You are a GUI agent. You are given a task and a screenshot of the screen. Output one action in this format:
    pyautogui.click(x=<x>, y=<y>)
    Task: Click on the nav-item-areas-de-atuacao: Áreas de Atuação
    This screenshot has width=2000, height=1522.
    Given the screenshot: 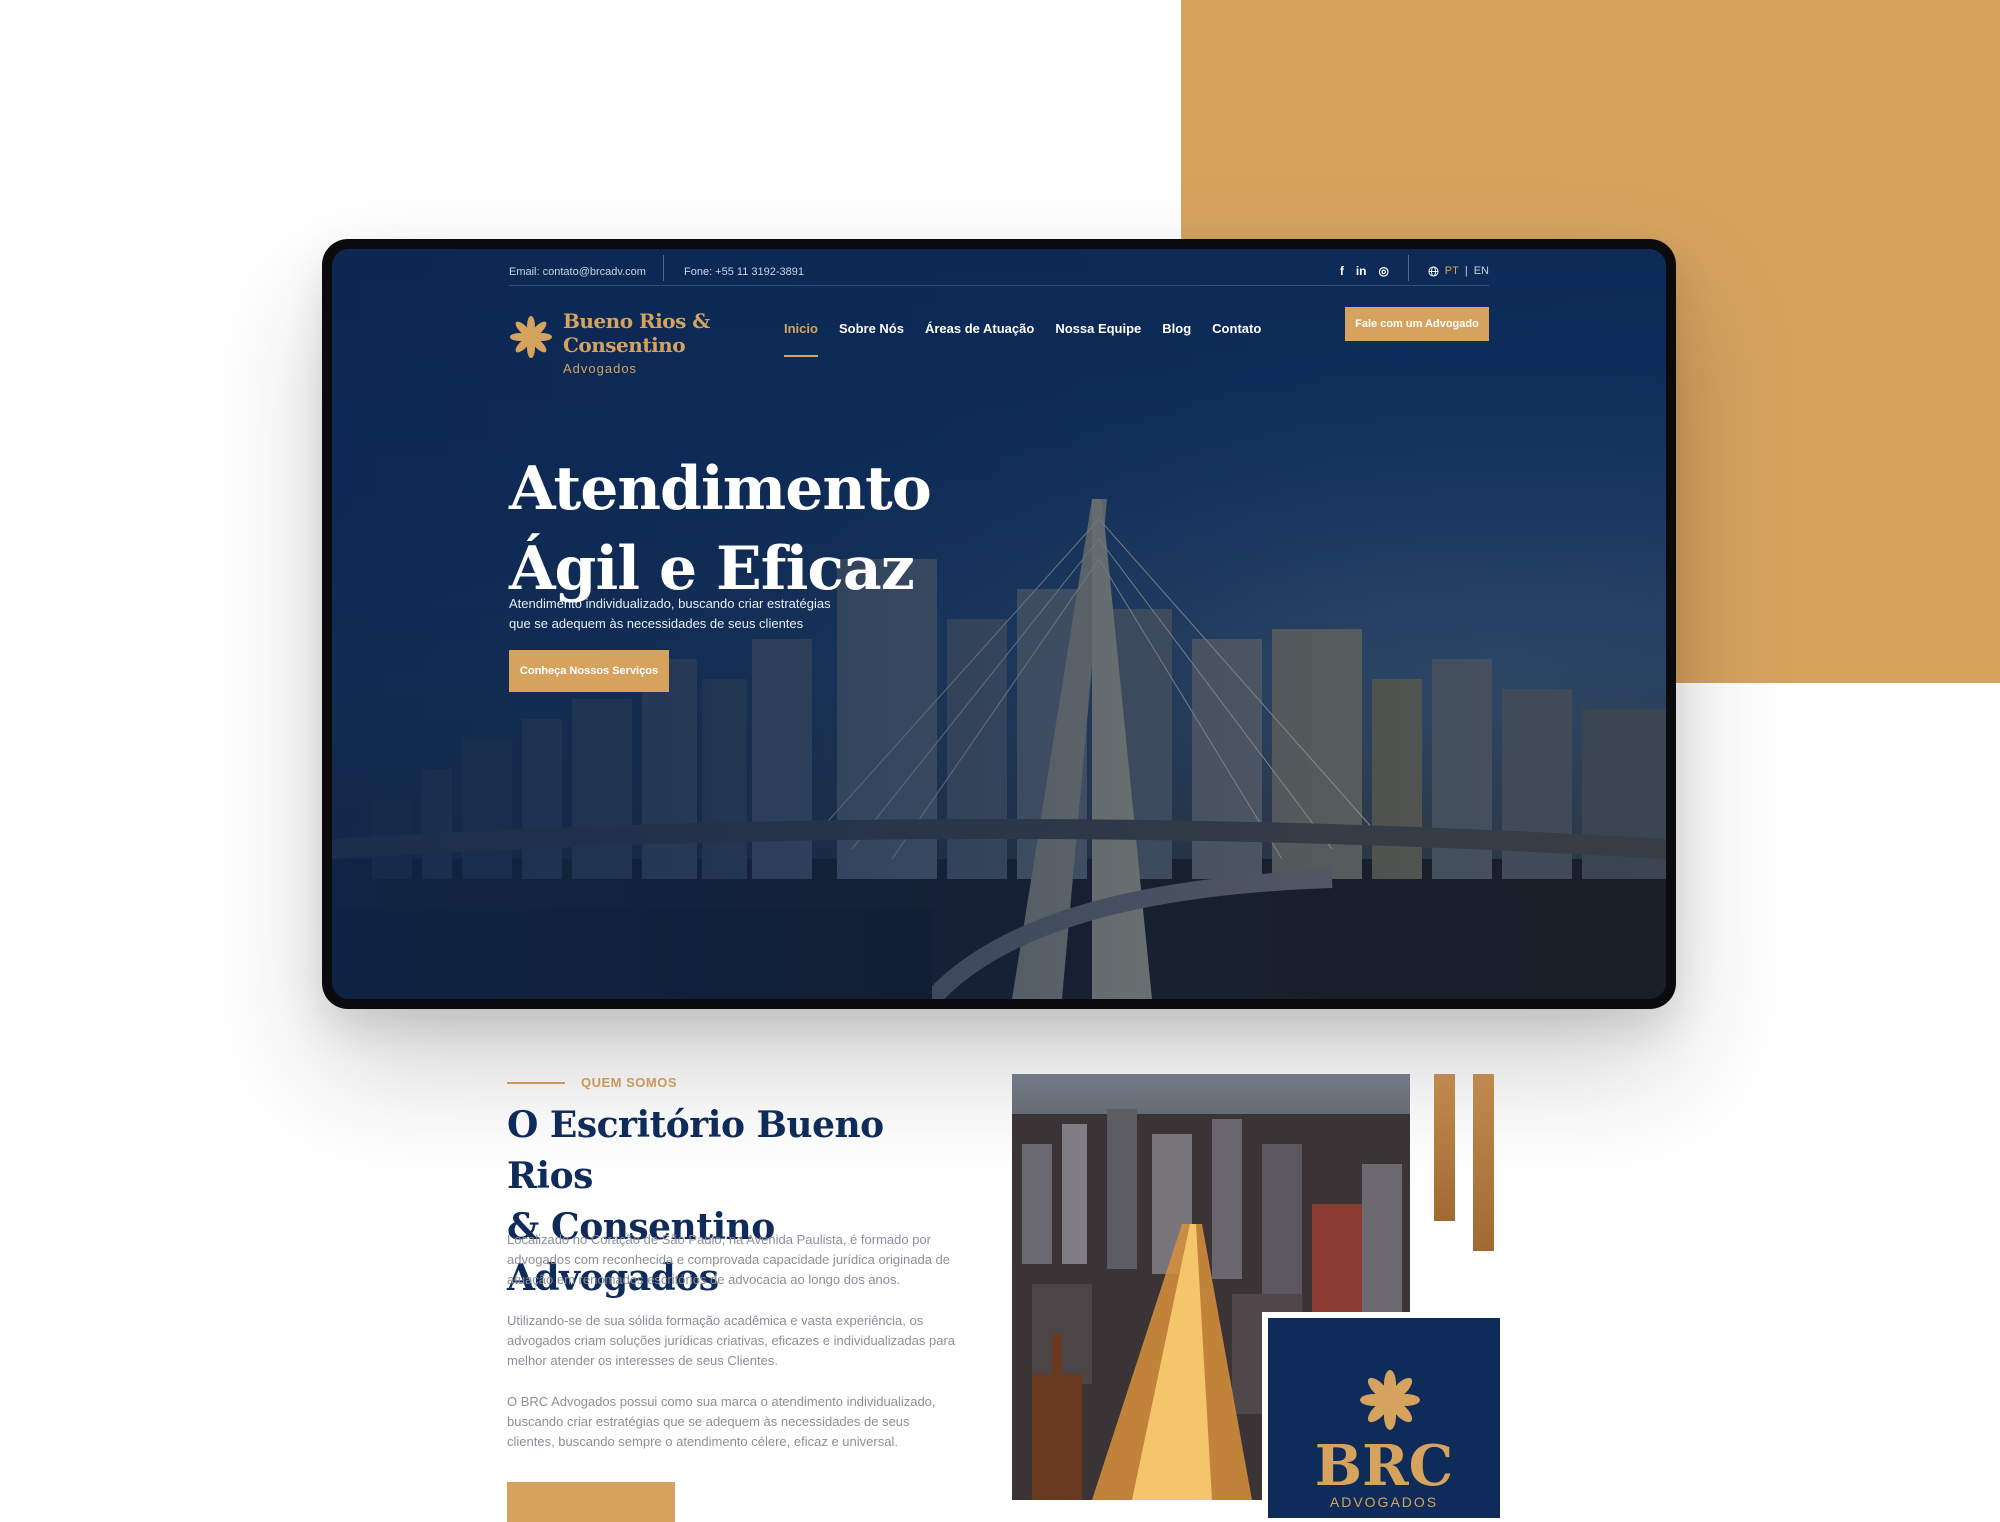 What is the action you would take?
    pyautogui.click(x=979, y=328)
    